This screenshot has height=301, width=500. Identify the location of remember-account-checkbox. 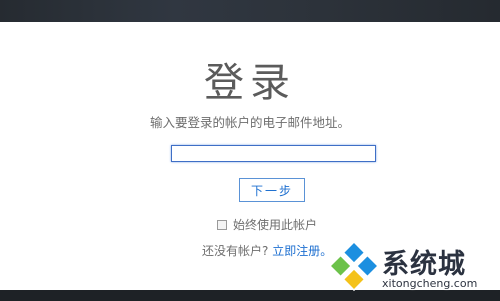
(222, 224).